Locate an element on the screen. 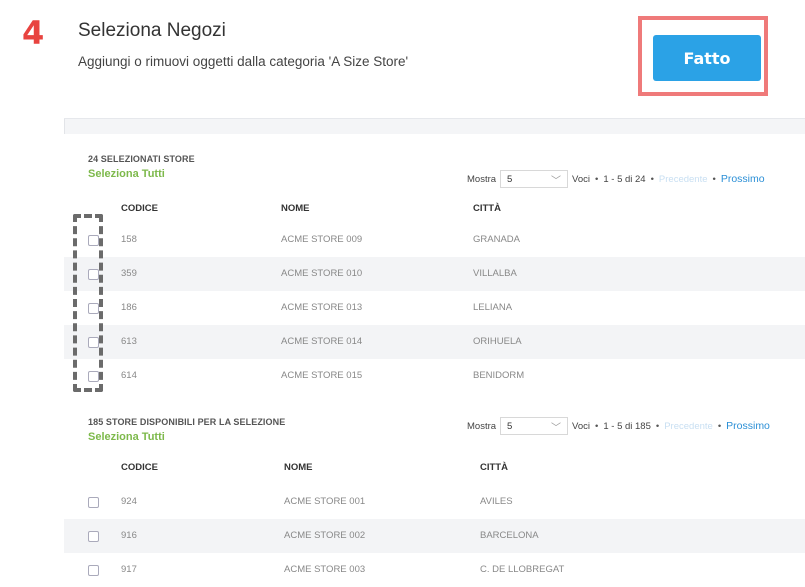 The width and height of the screenshot is (805, 587). row-code: 916 is located at coordinates (129, 535).